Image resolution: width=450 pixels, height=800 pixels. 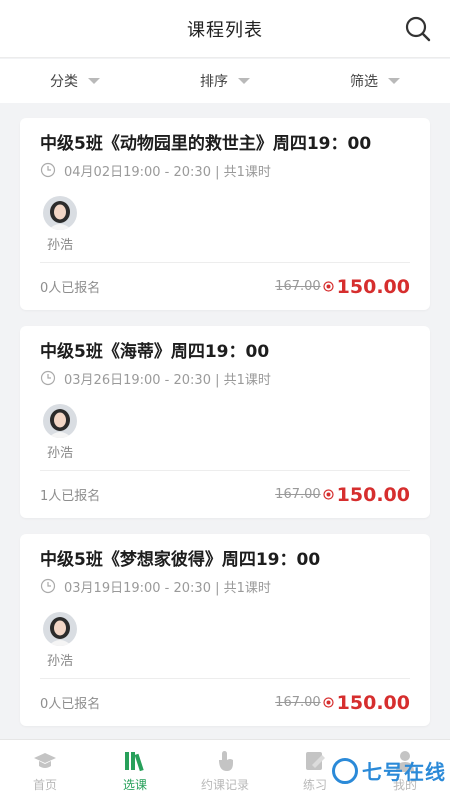 I want to click on tab-courses: 选课, so click(x=135, y=770).